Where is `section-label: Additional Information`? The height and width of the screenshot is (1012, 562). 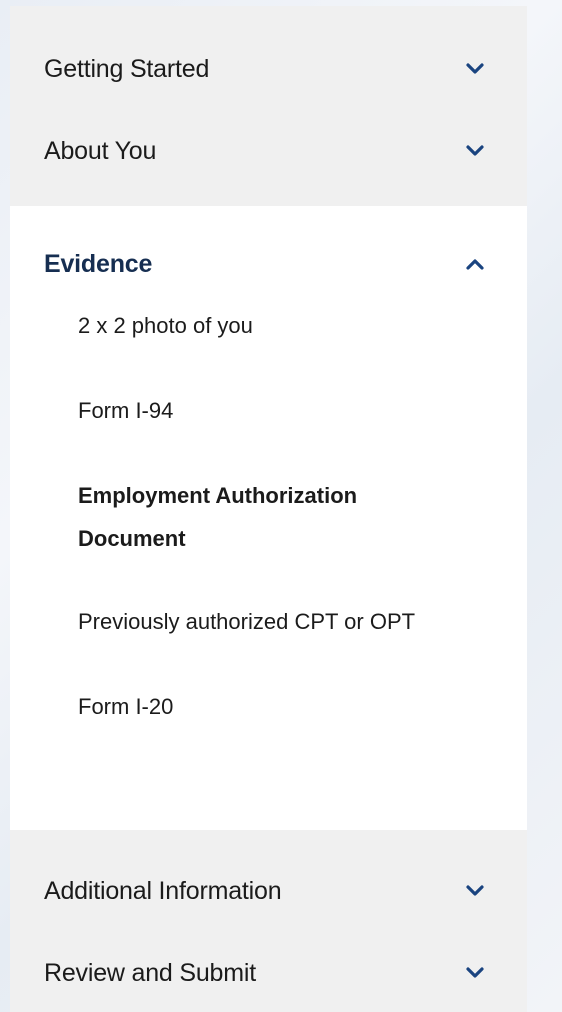
section-label: Additional Information is located at coordinates (163, 890).